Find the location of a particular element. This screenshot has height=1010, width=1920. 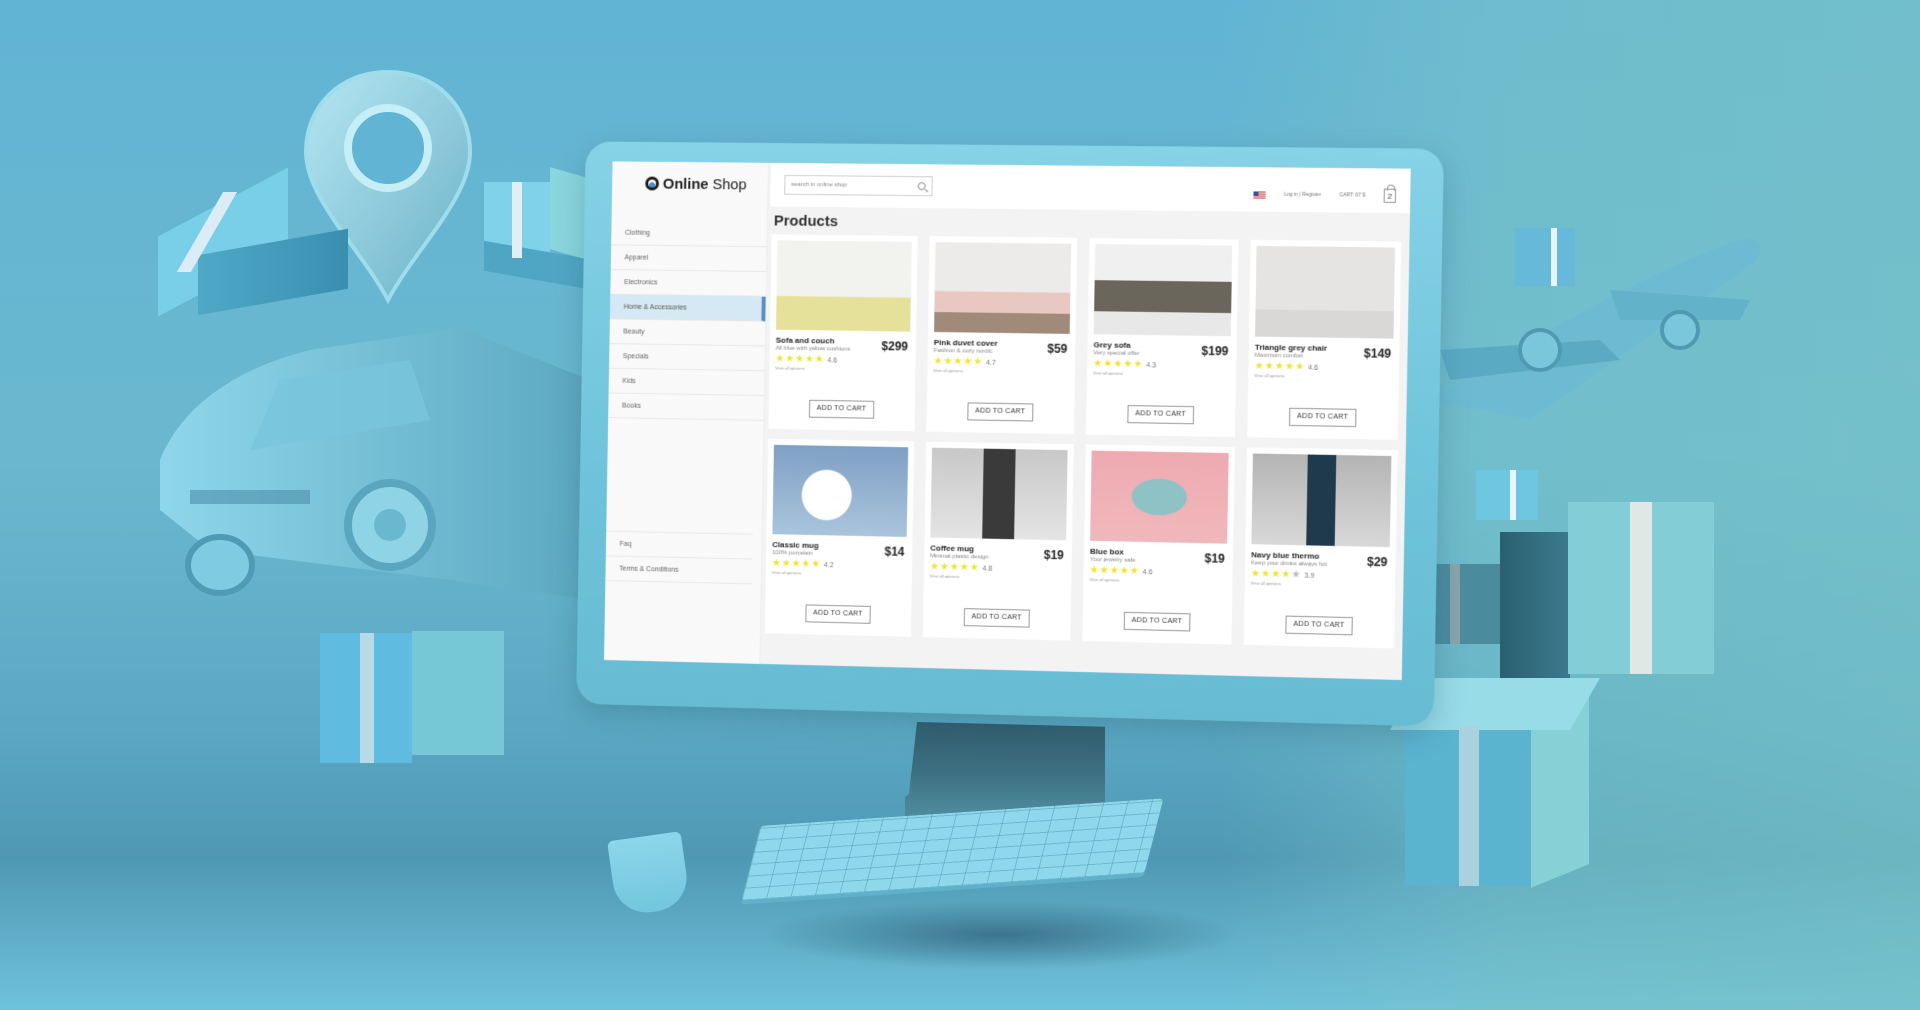

sidebar-item-home-accessories: Home & Accessories is located at coordinates (687, 308).